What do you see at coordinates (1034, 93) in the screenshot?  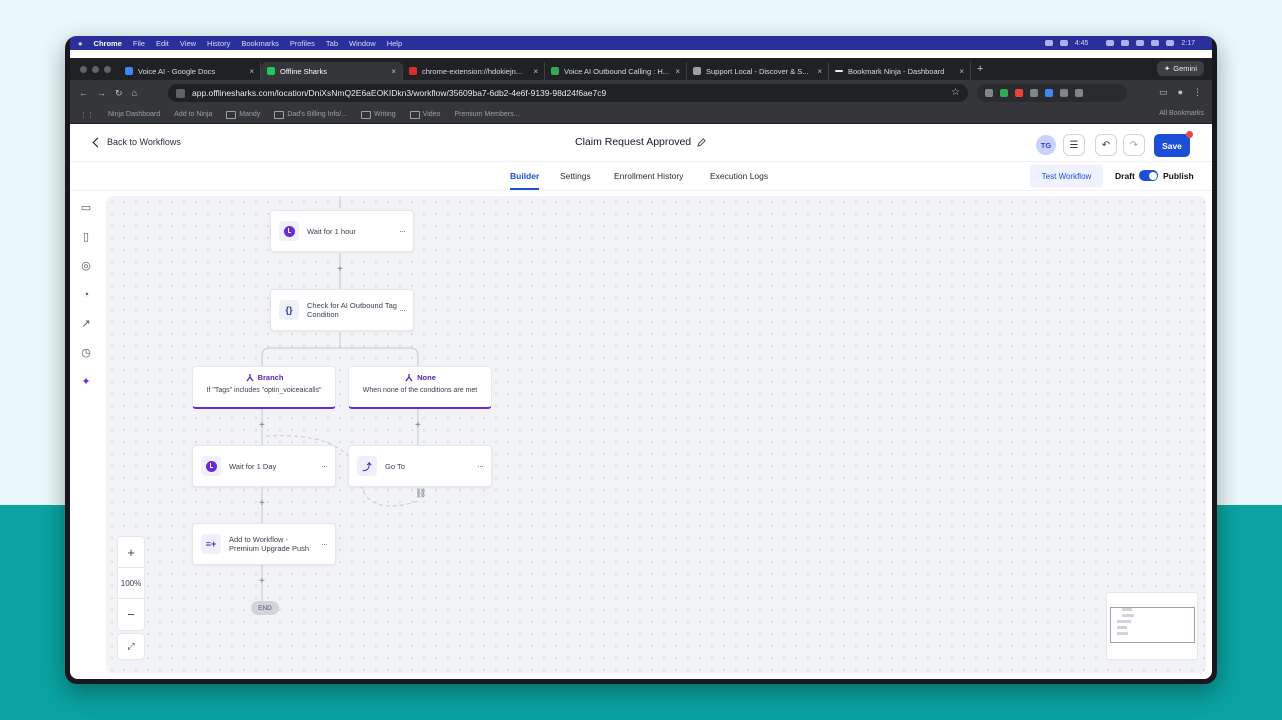 I see `pen-icon` at bounding box center [1034, 93].